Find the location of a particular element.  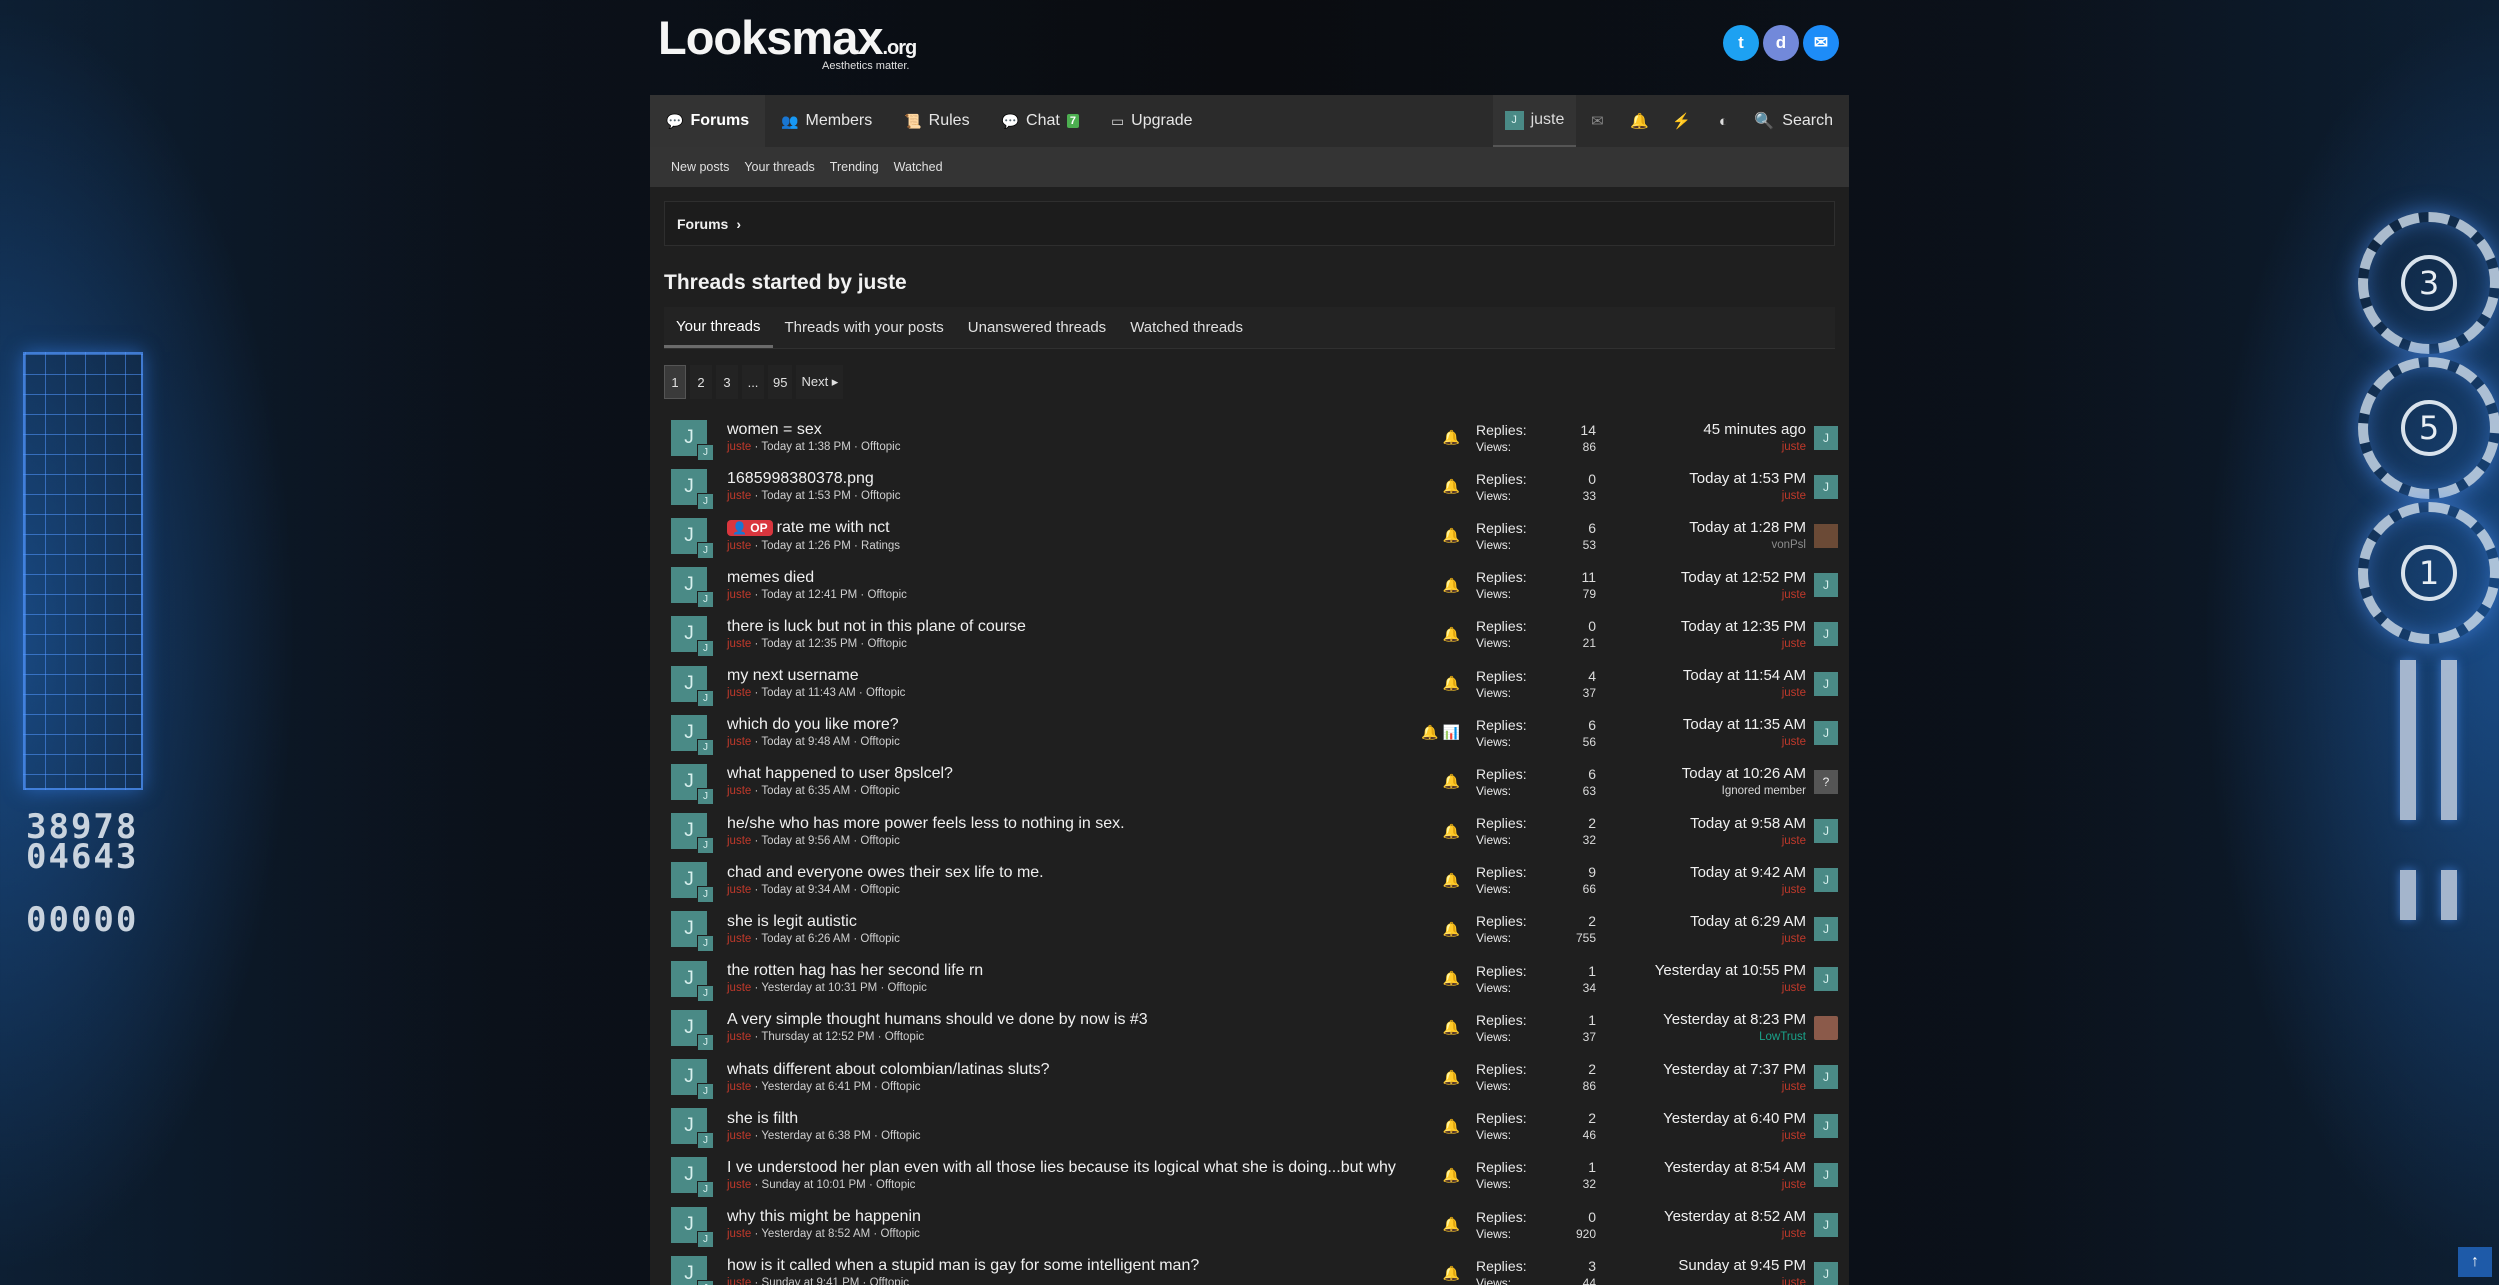

thread-title: she is filth is located at coordinates (1067, 1118).